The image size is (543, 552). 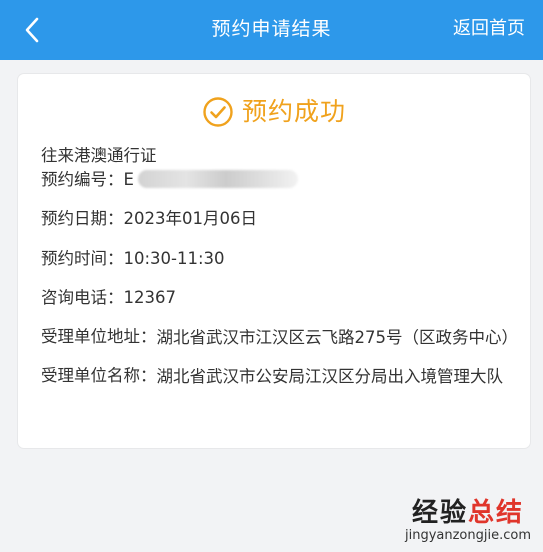 What do you see at coordinates (293, 111) in the screenshot?
I see `success-status-text: 预约成功` at bounding box center [293, 111].